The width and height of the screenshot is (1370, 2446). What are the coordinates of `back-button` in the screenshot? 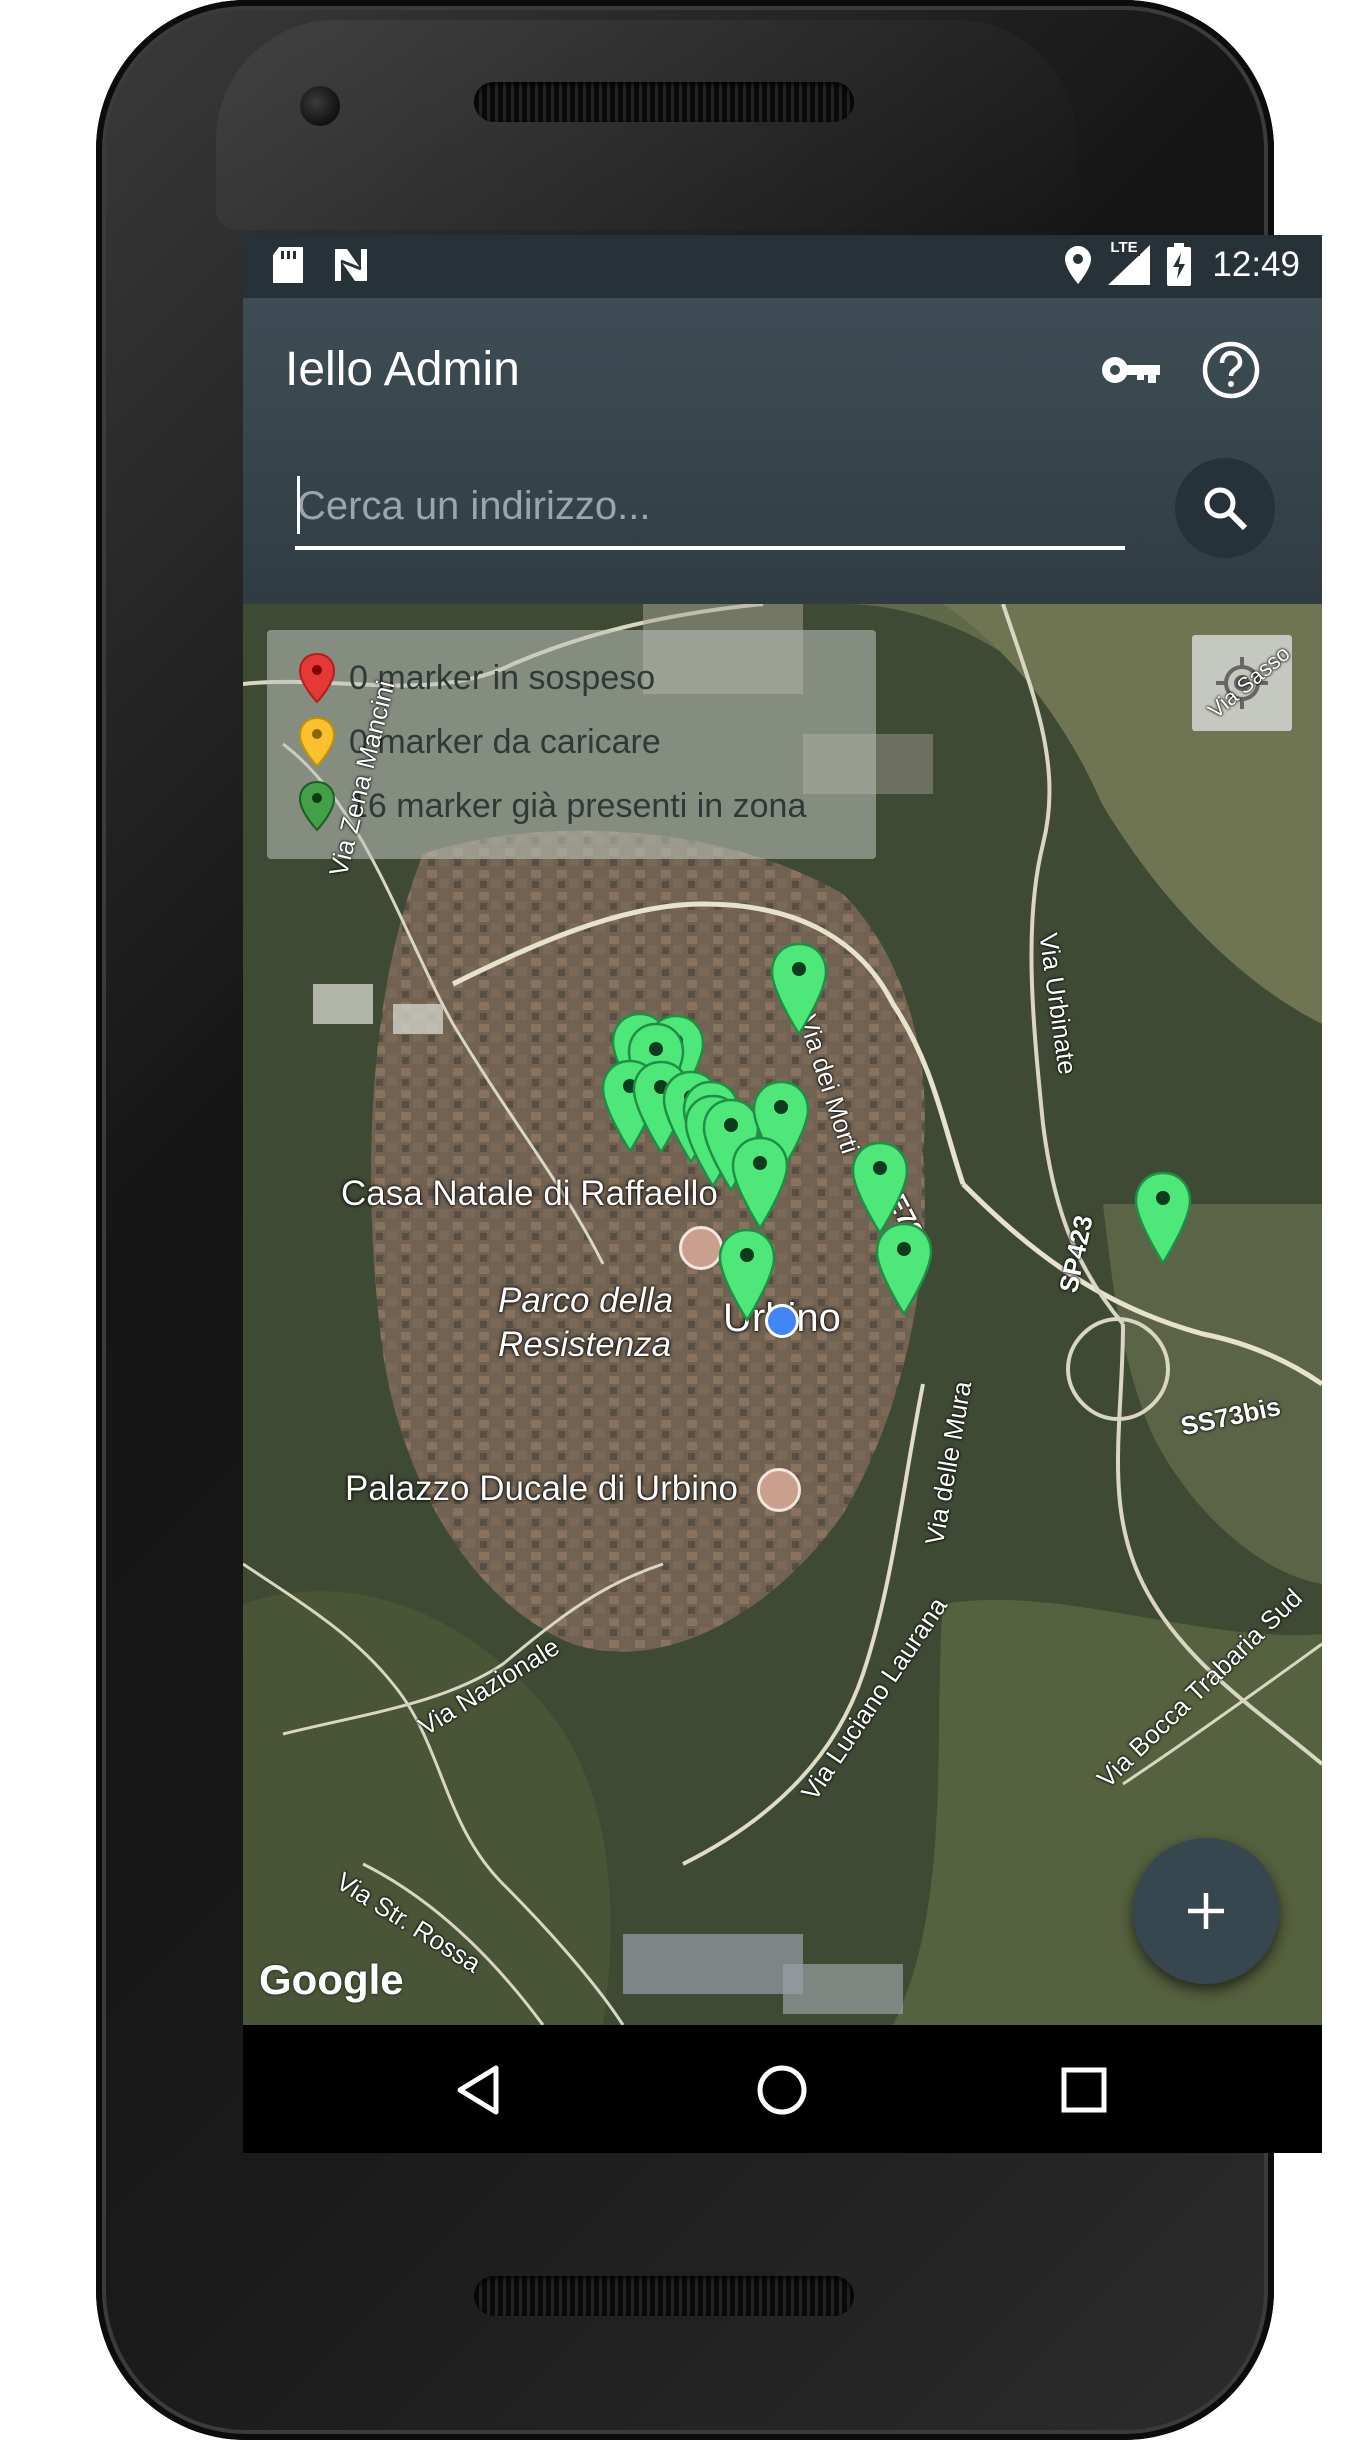 It's located at (478, 2090).